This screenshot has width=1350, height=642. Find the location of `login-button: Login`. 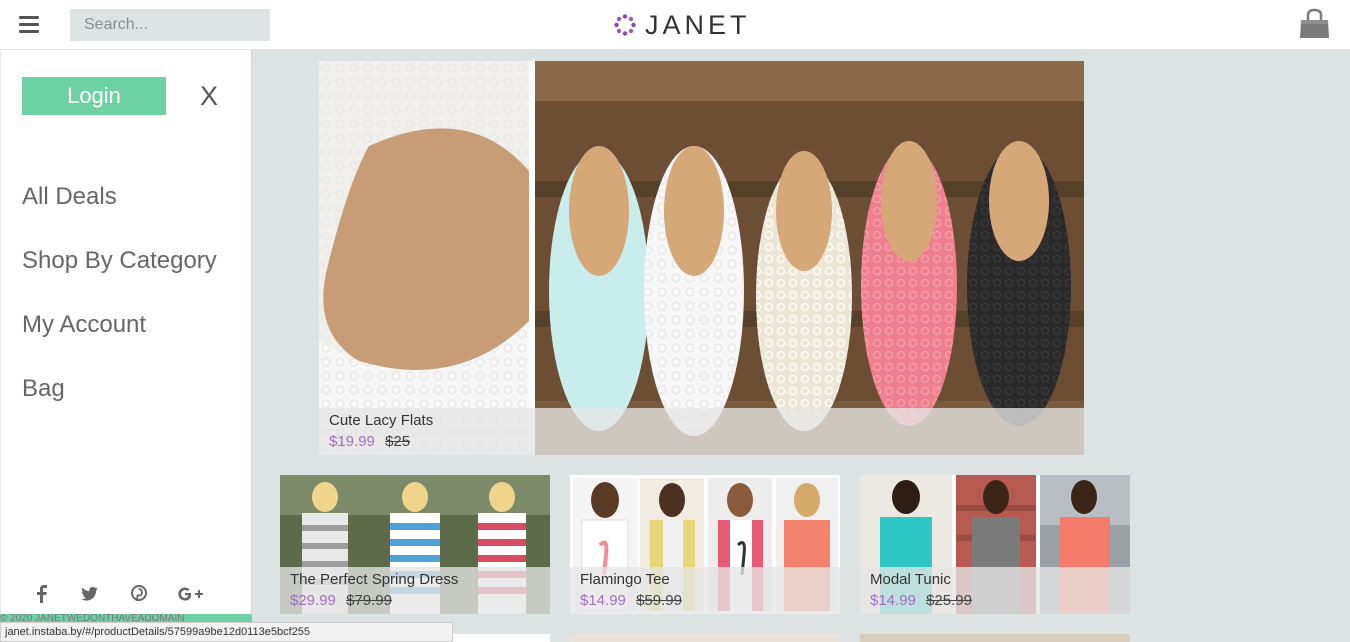

login-button: Login is located at coordinates (94, 96).